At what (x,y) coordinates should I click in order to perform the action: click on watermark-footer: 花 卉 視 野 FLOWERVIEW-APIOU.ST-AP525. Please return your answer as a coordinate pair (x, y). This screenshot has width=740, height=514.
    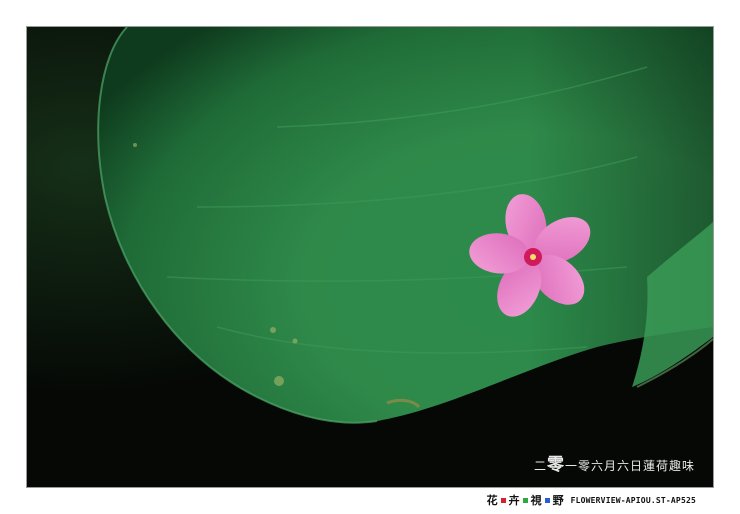
    Looking at the image, I should click on (591, 500).